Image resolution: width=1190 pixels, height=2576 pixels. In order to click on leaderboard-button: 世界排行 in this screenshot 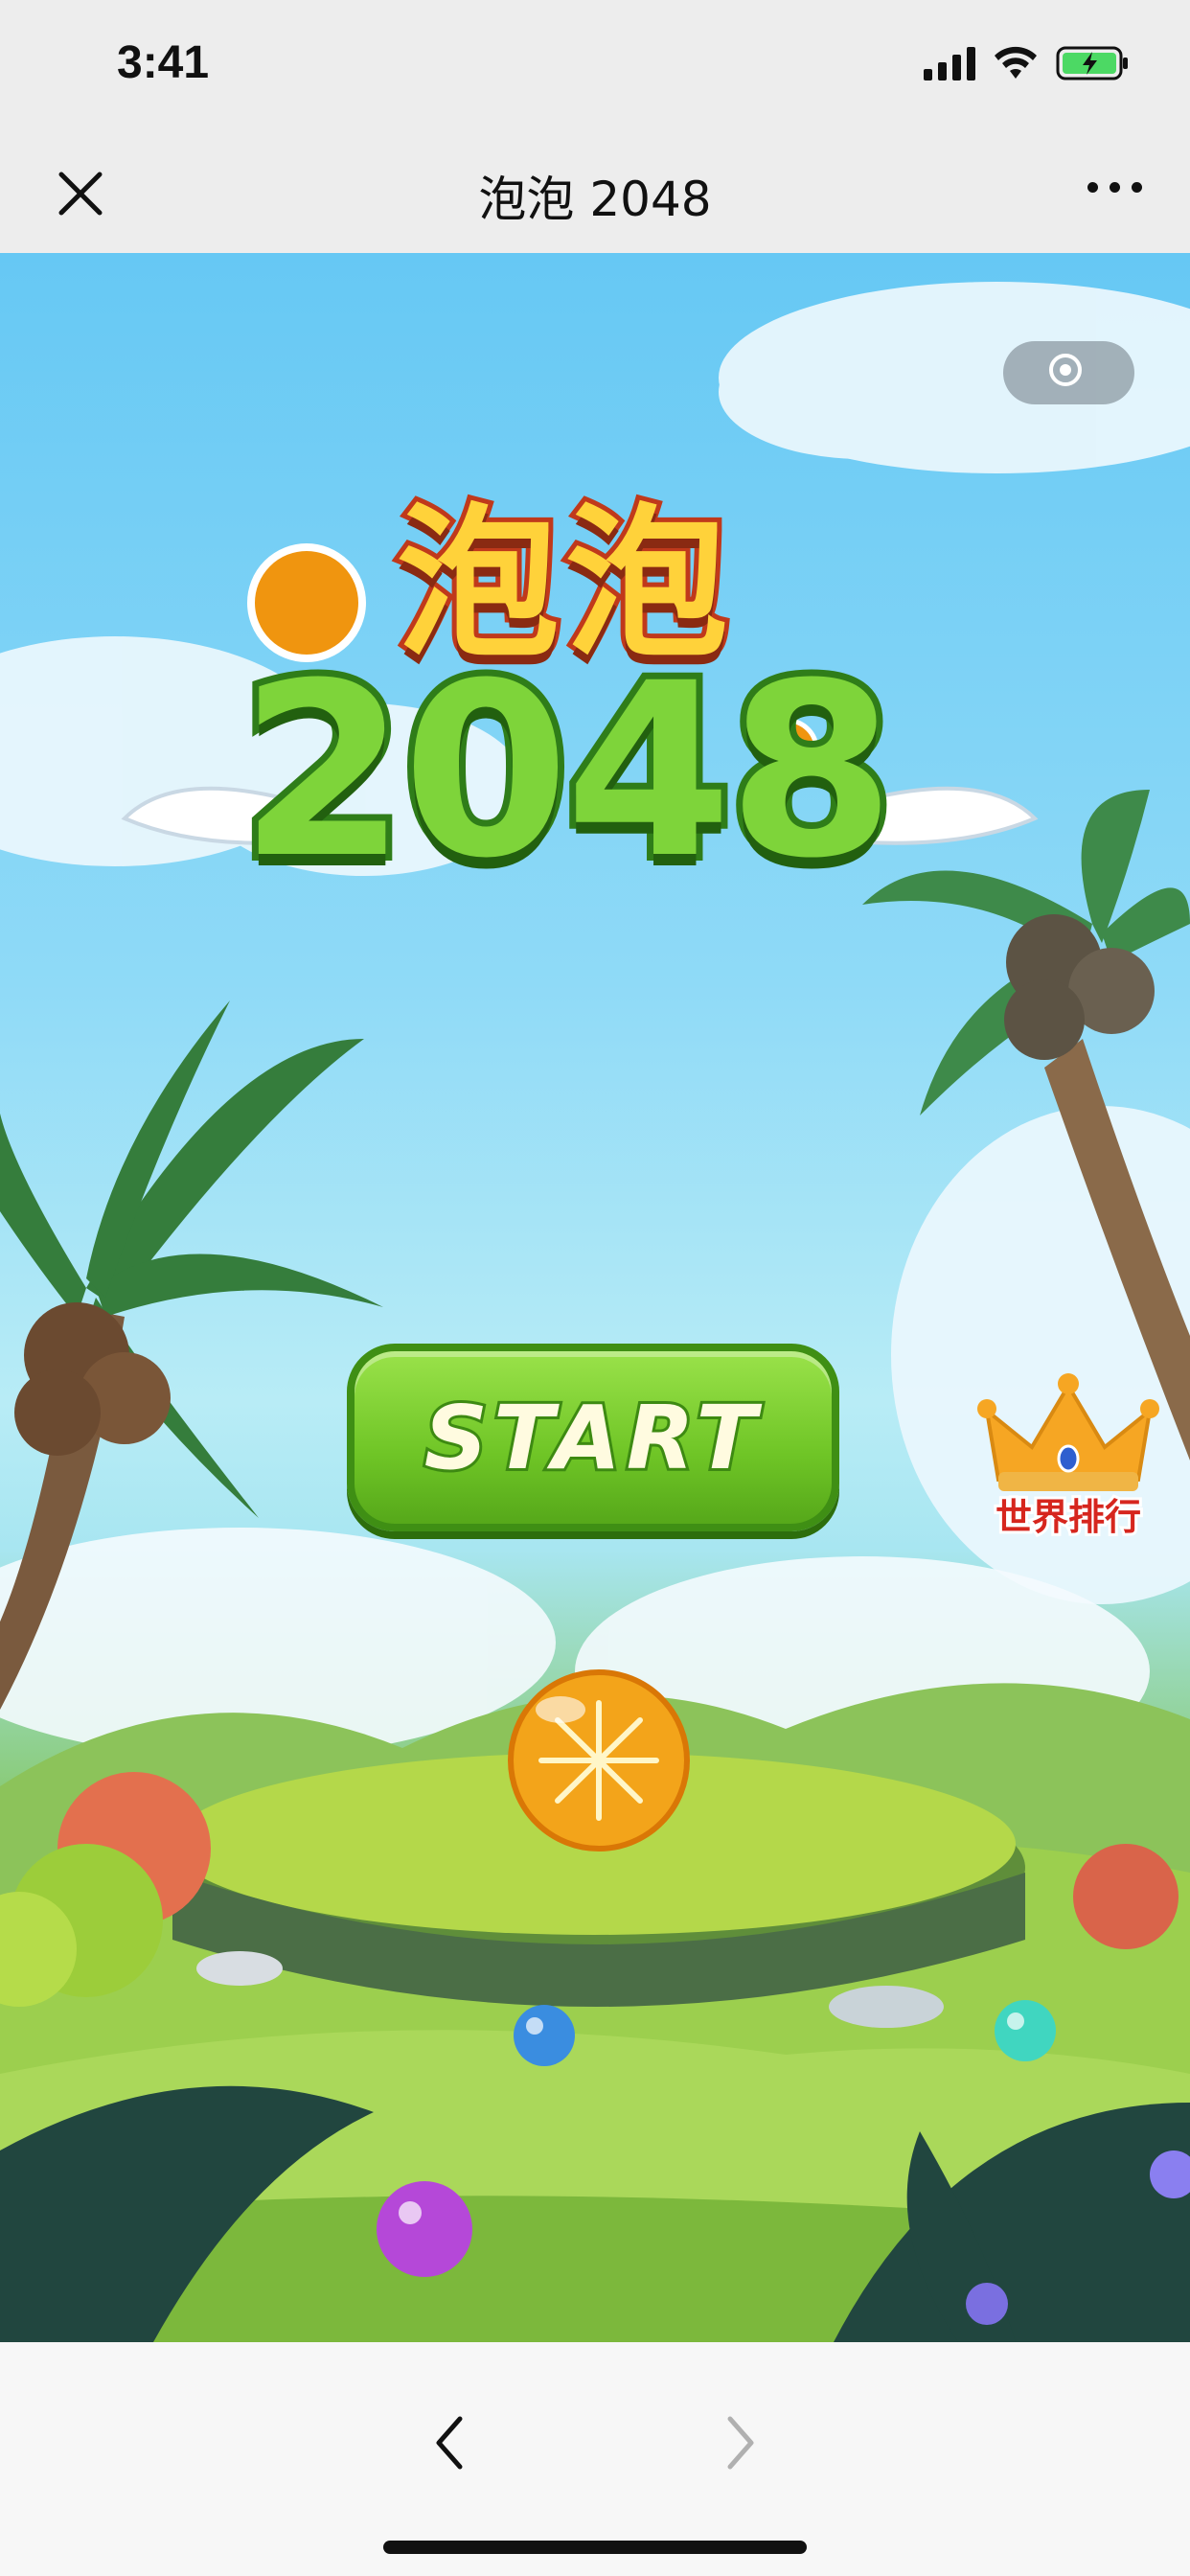, I will do `click(1069, 1456)`.